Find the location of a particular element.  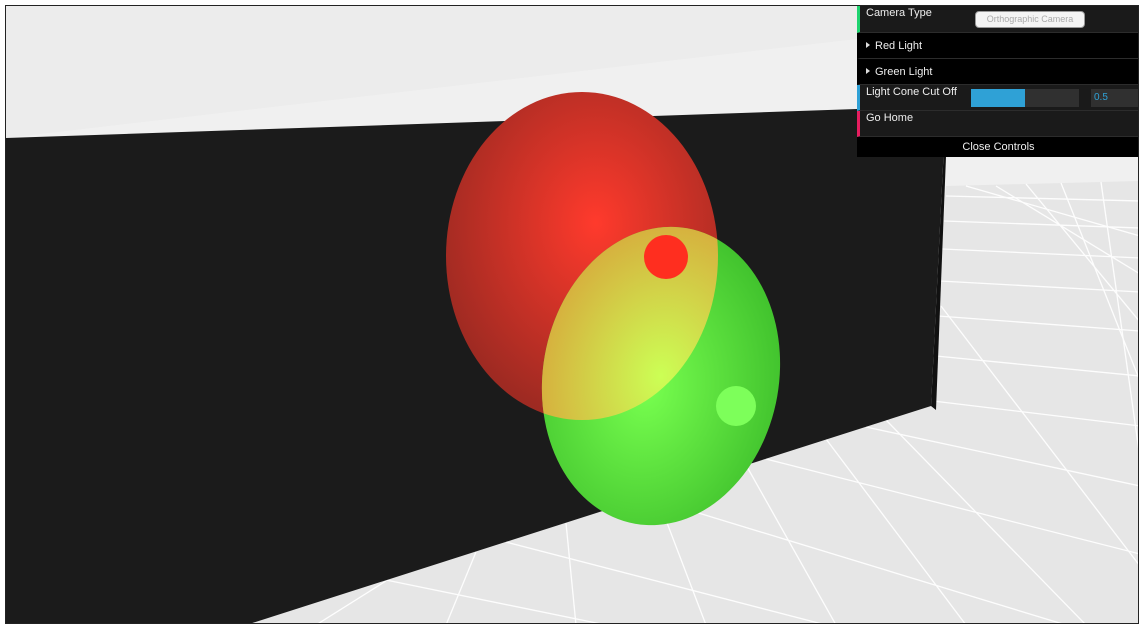

cone-cutoff-input: 0.5 is located at coordinates (1114, 98).